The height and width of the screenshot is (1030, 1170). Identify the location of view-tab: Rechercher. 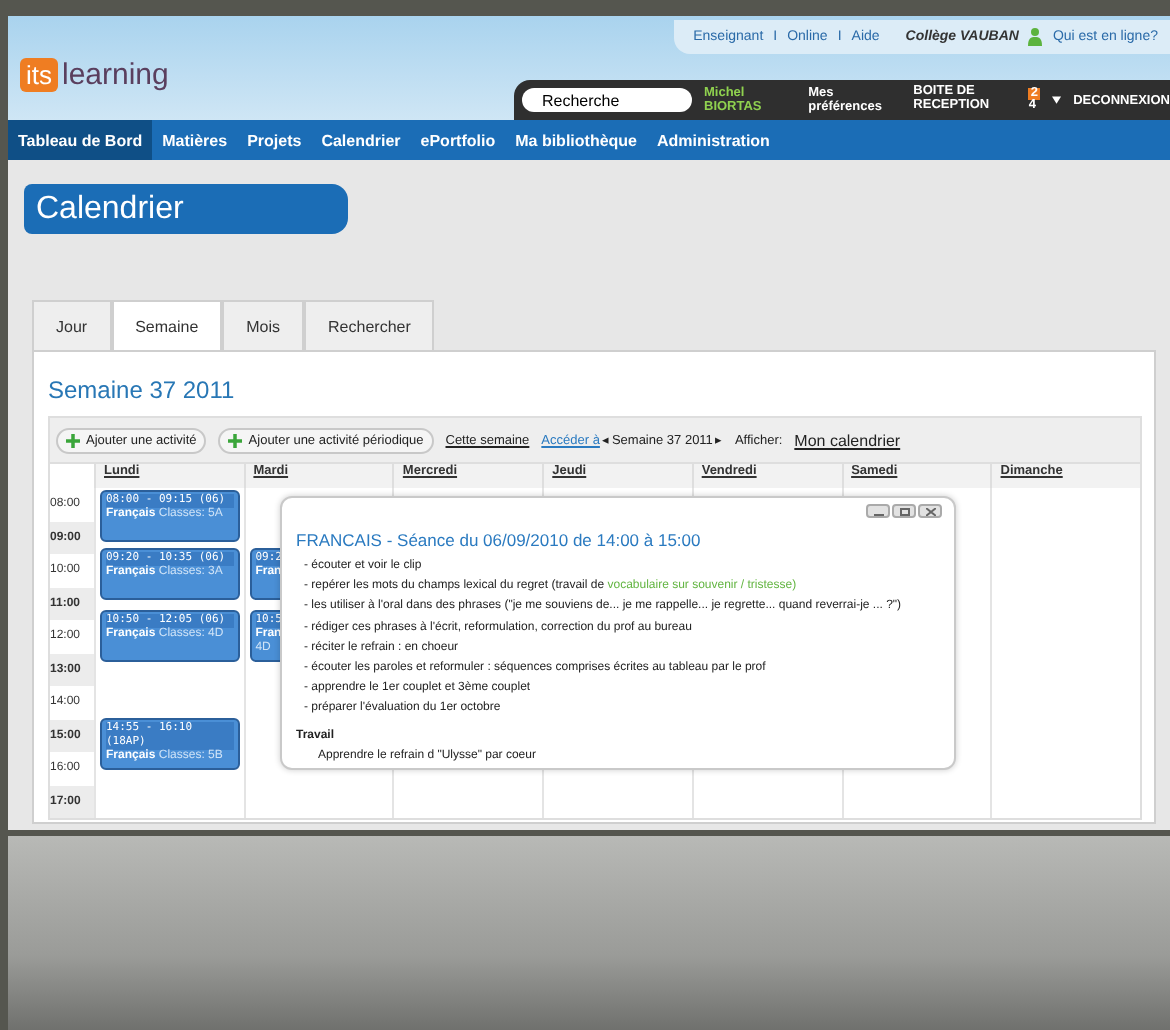
(369, 325).